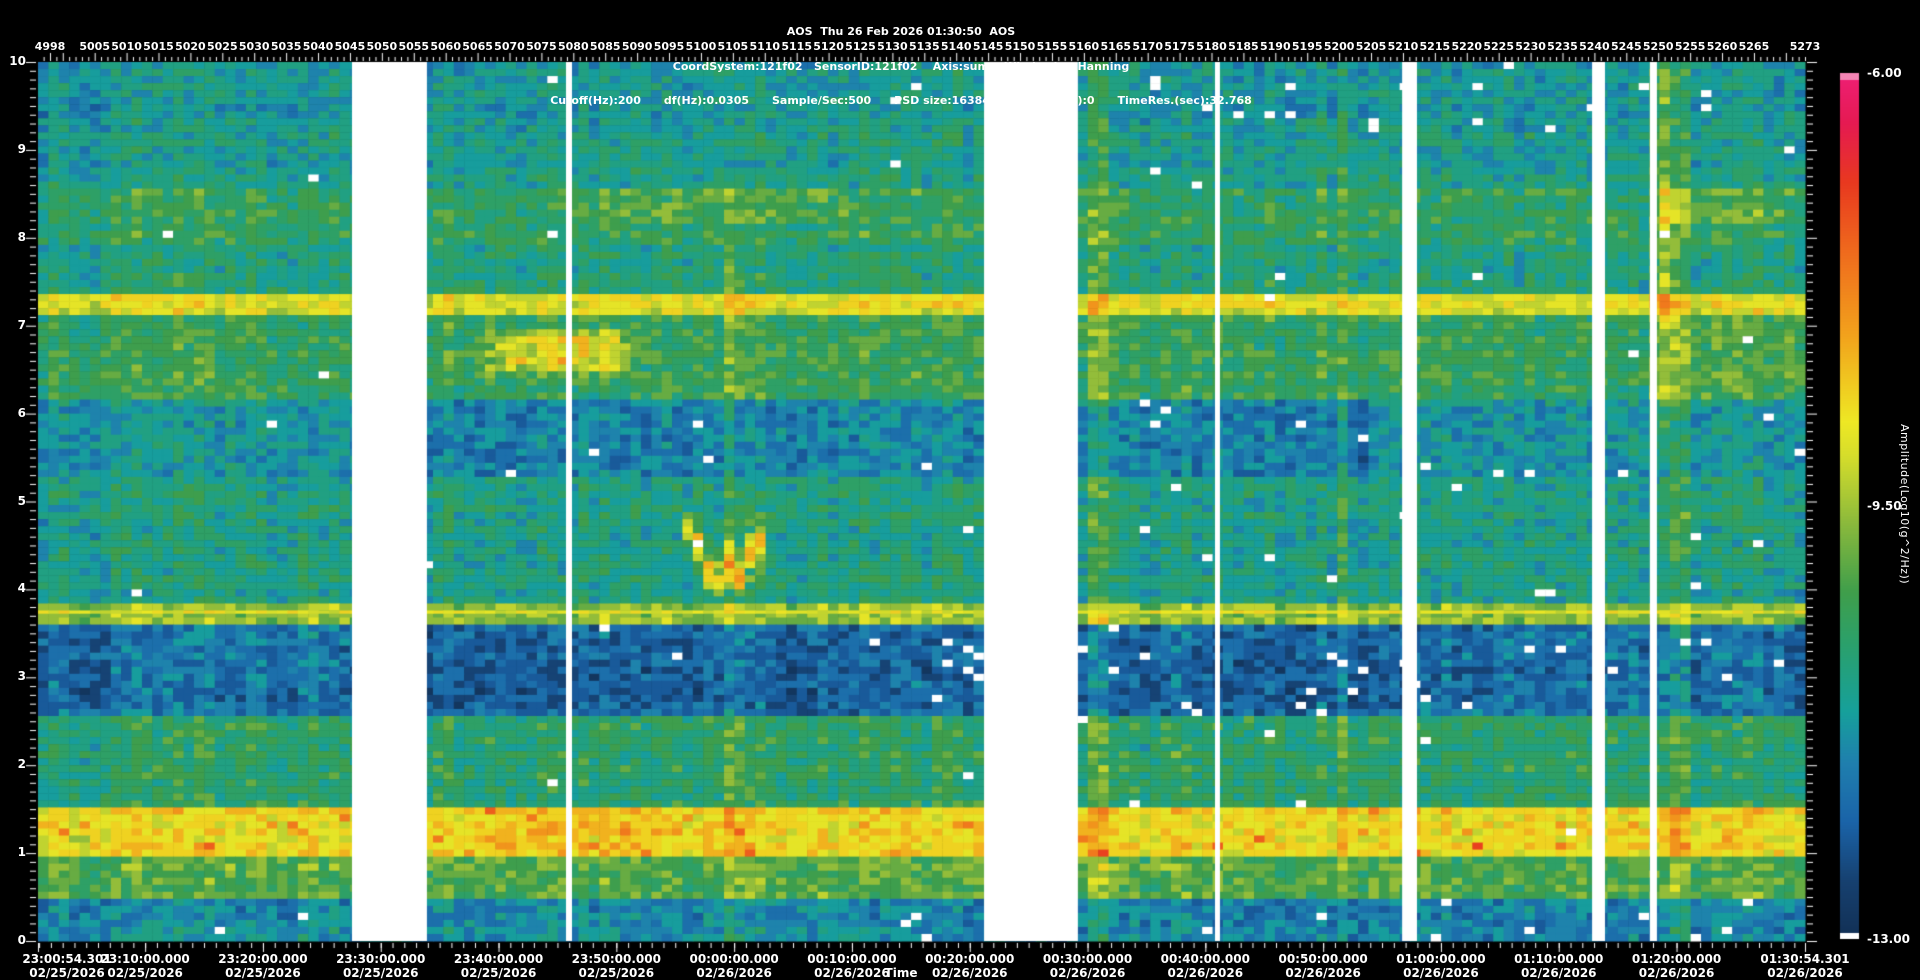 This screenshot has height=980, width=1920. What do you see at coordinates (1147, 46) in the screenshot?
I see `record-label: 5170` at bounding box center [1147, 46].